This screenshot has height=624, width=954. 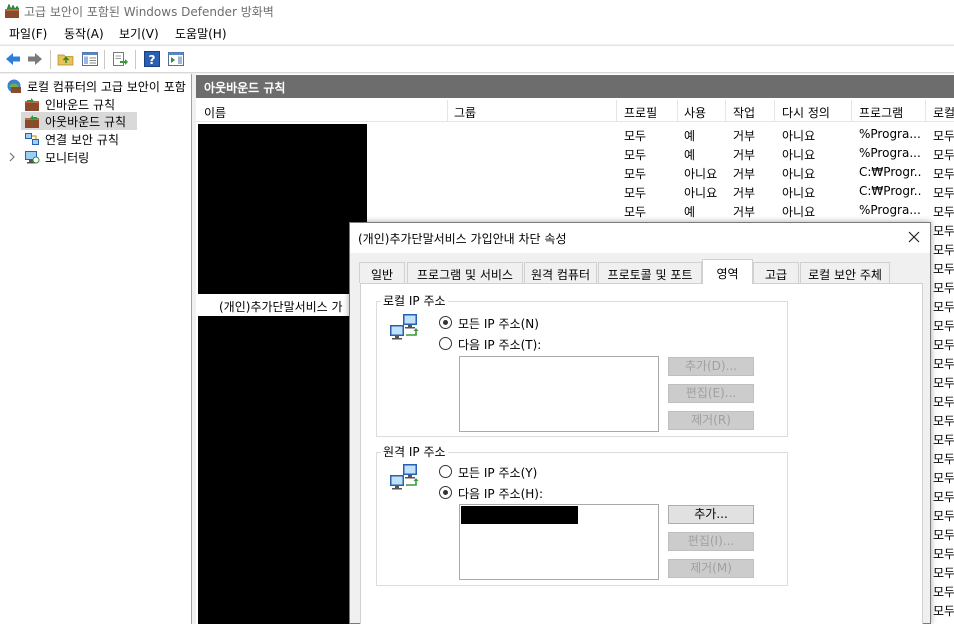 I want to click on remote-ip-remove-button: 제거(M), so click(x=711, y=568).